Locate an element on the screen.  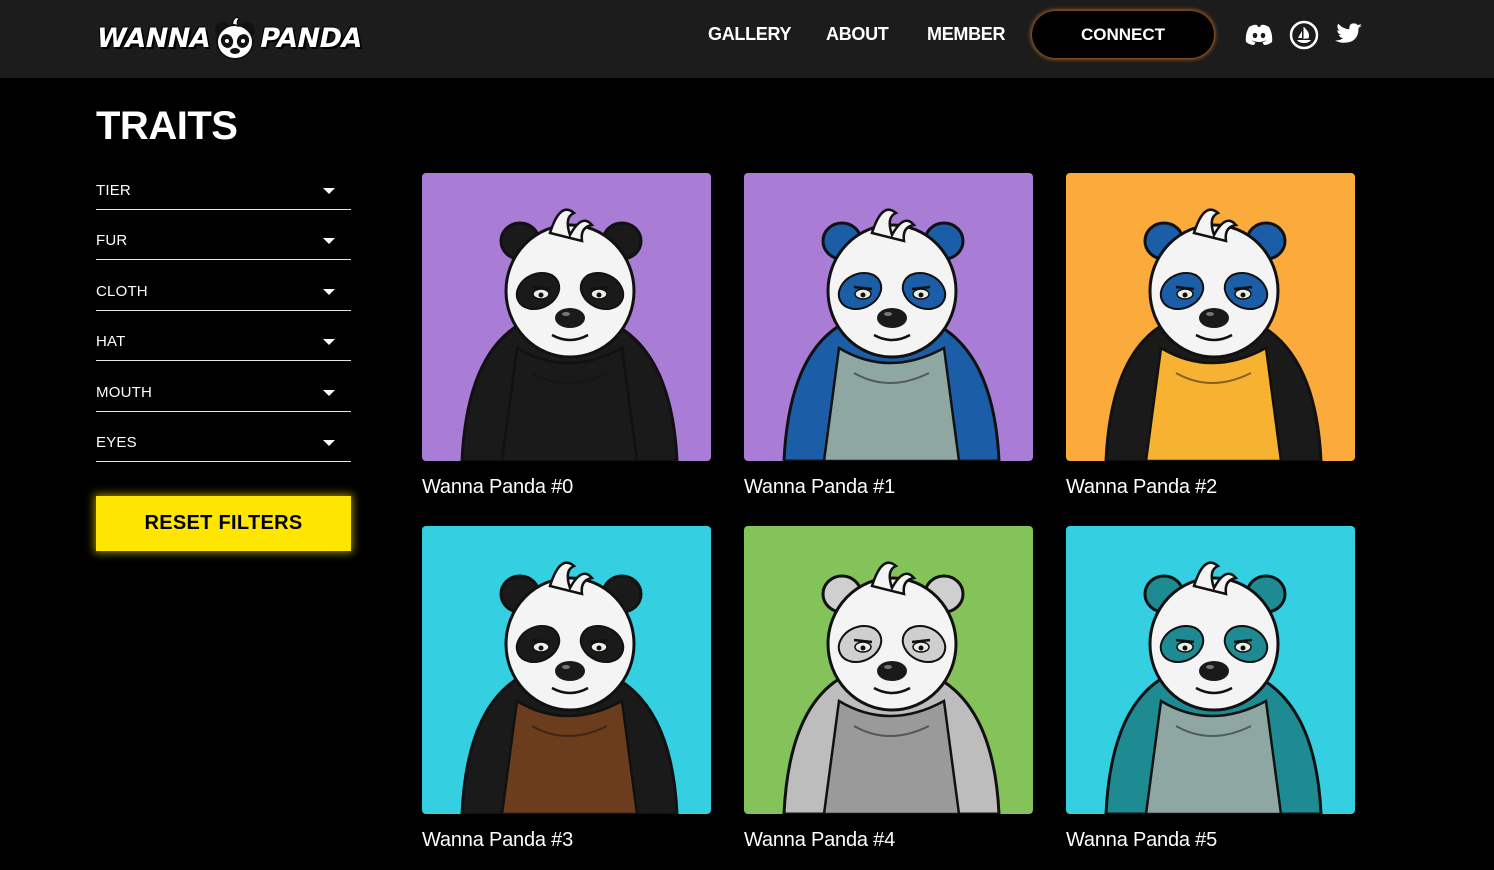
nft-name: Wanna Panda #2 is located at coordinates (1142, 487).